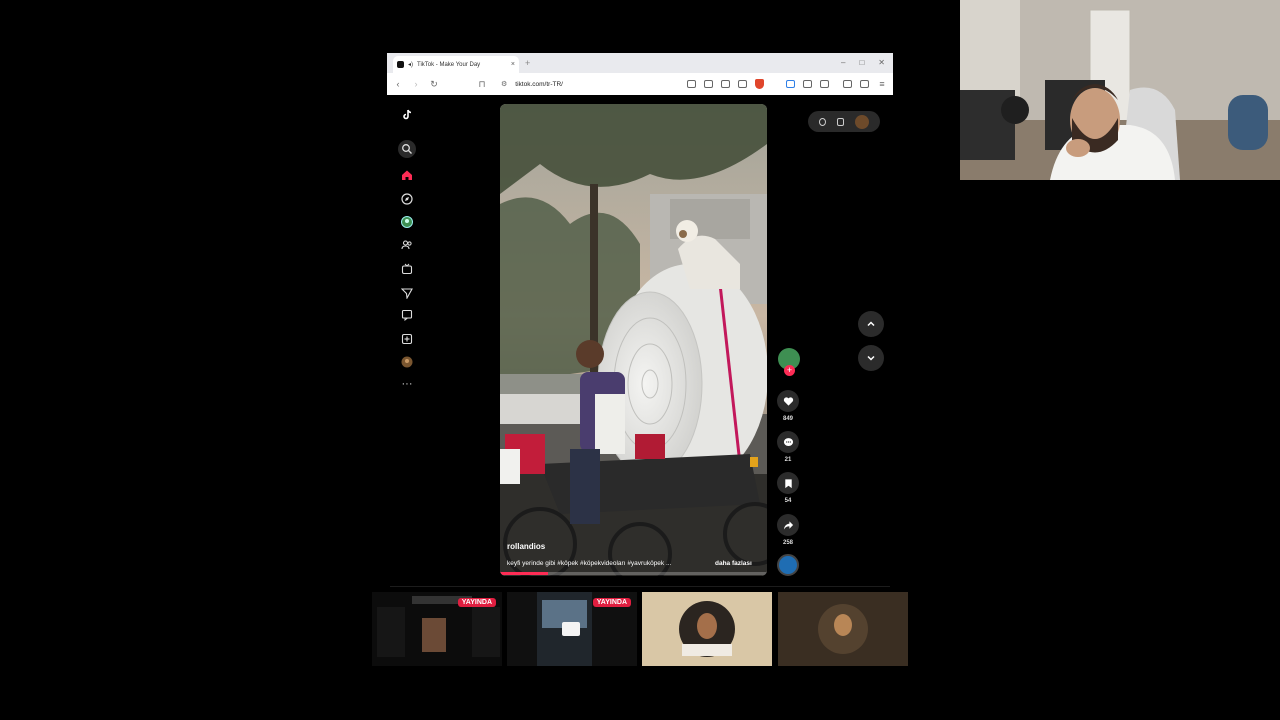  I want to click on cast-icon, so click(708, 84).